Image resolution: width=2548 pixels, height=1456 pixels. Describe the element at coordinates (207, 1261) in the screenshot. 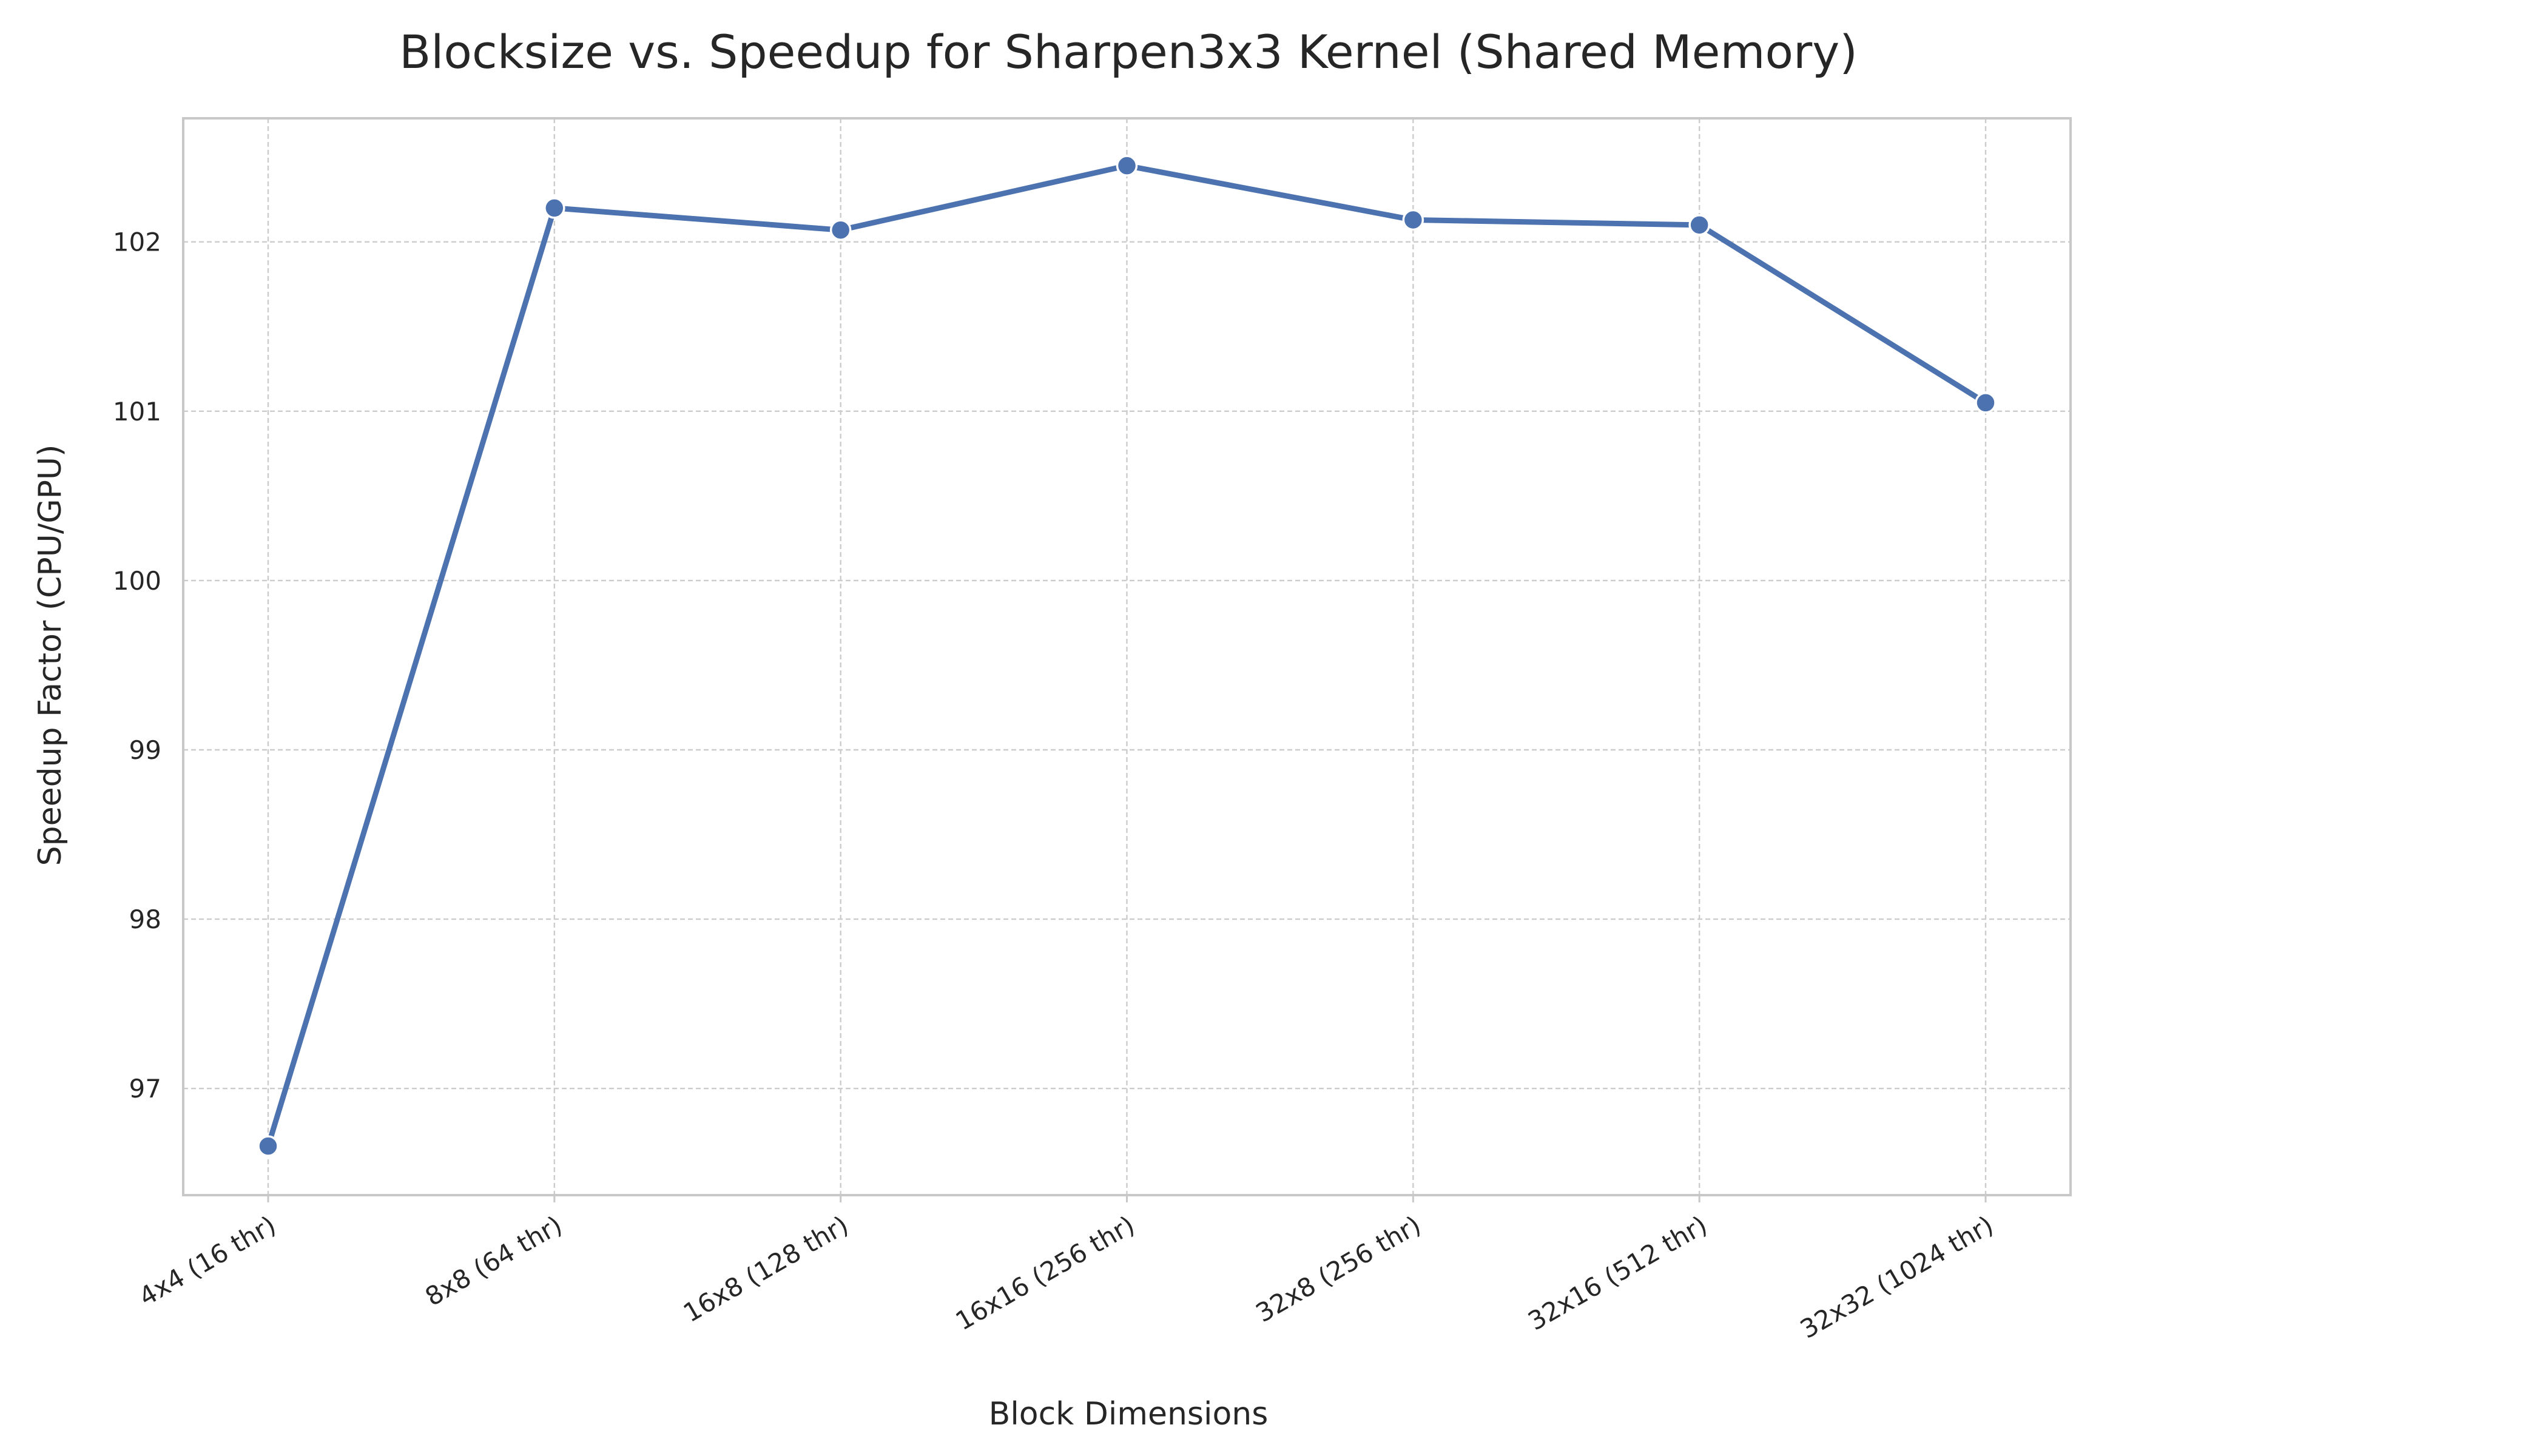

I see `x-tick-label: 4x4 (16 thr)` at that location.